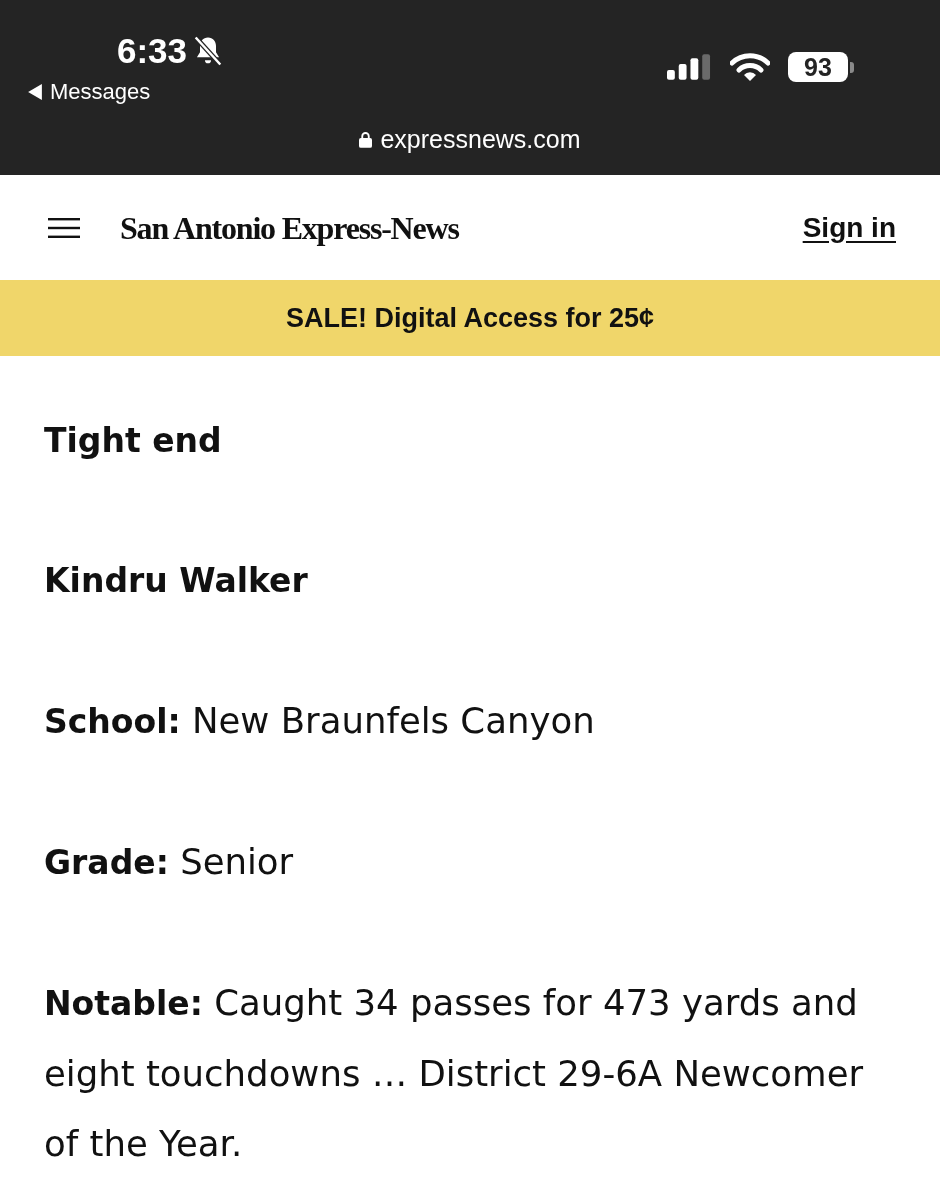  Describe the element at coordinates (821, 67) in the screenshot. I see `battery-indicator: 93` at that location.